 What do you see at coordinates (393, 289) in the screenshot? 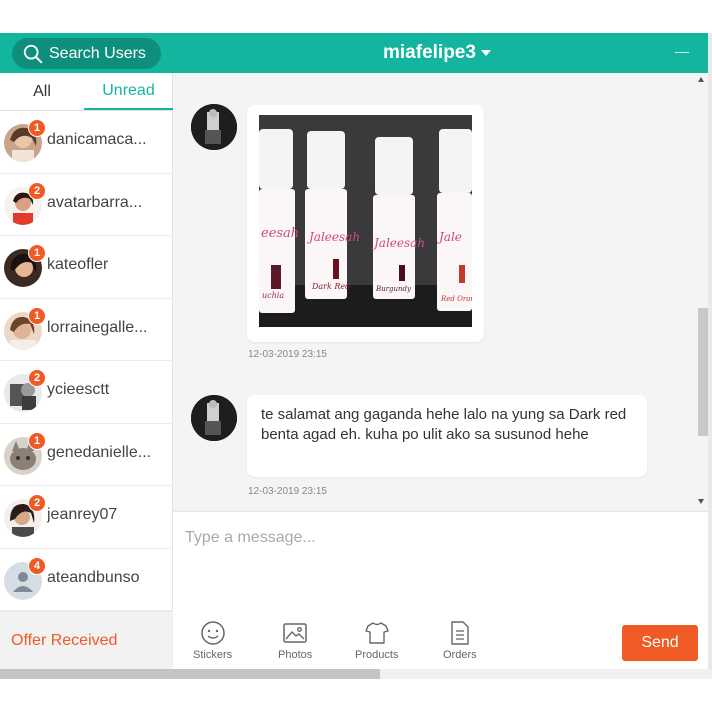
I see `product-label-shade: Burgundy` at bounding box center [393, 289].